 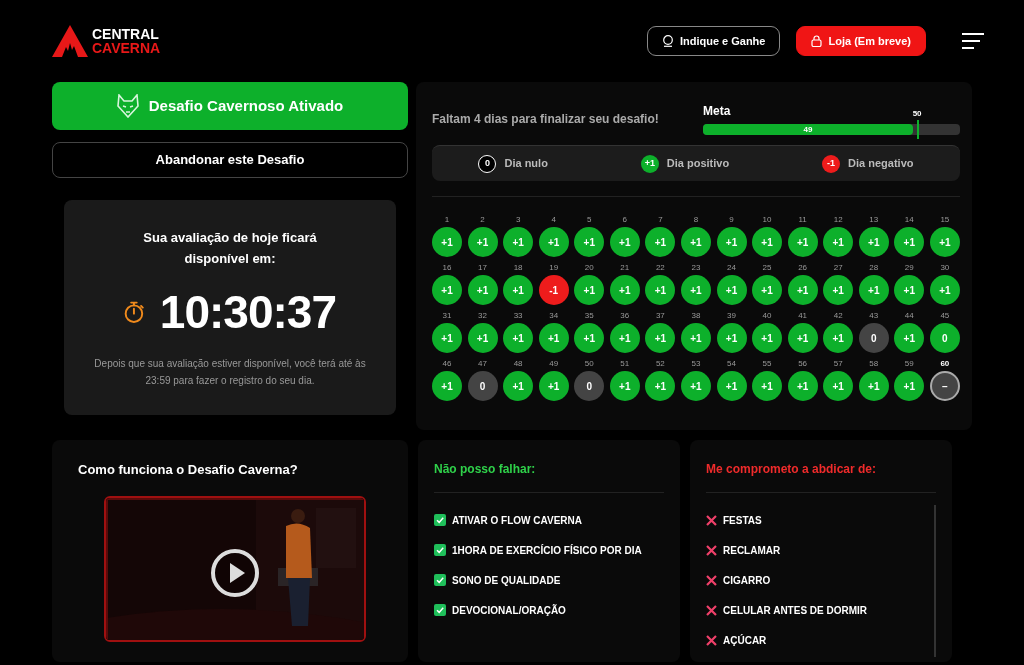 What do you see at coordinates (447, 316) in the screenshot?
I see `day-number: 31` at bounding box center [447, 316].